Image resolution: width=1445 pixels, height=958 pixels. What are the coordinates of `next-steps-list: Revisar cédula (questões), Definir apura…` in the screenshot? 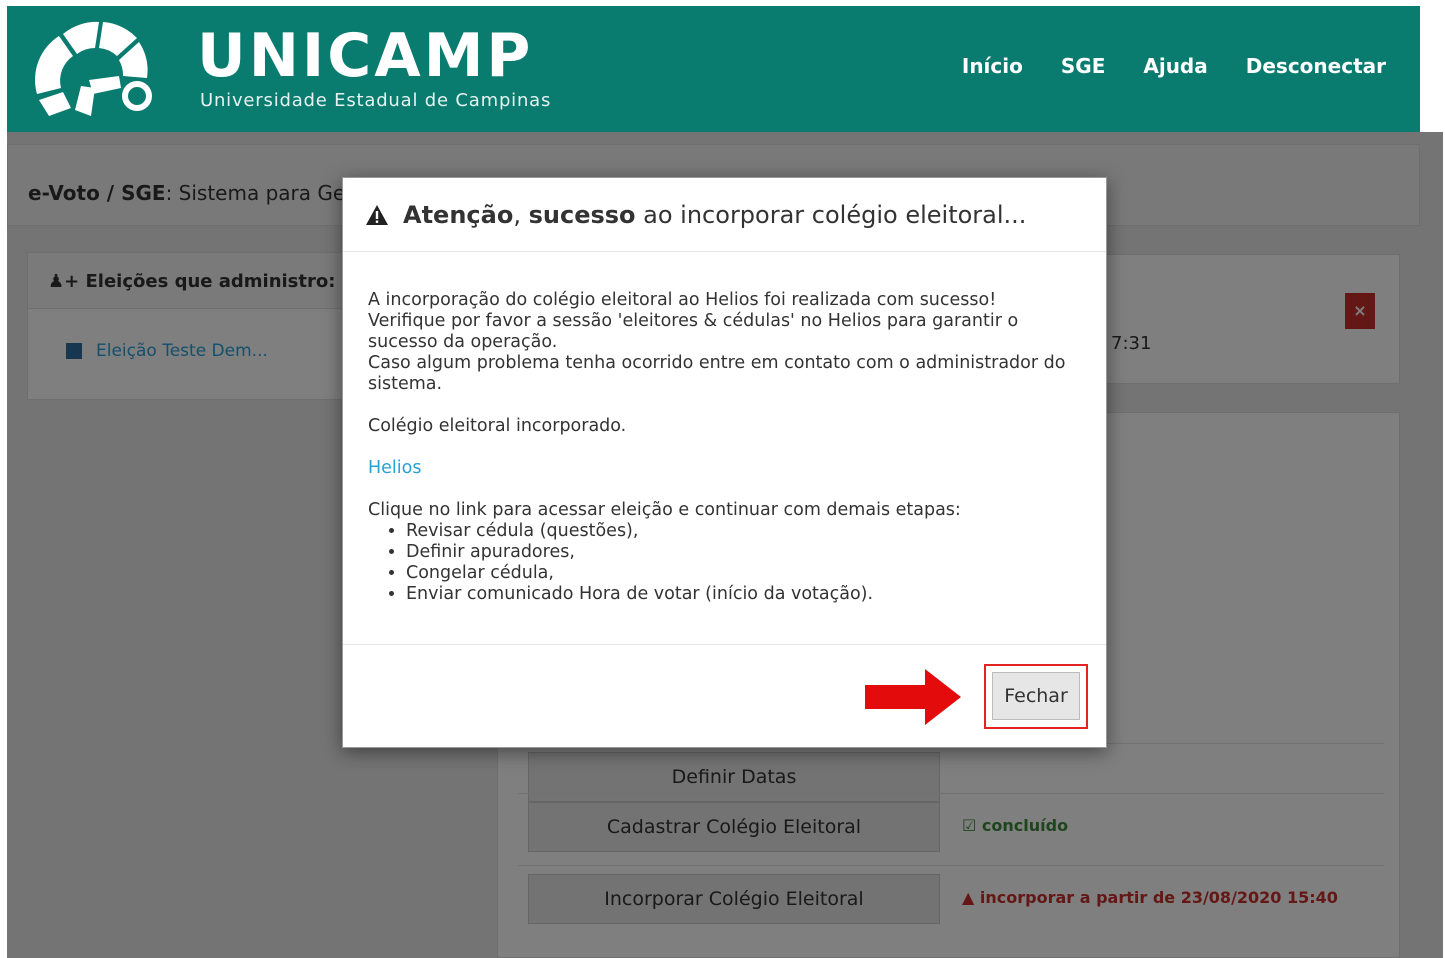 It's located at (743, 563).